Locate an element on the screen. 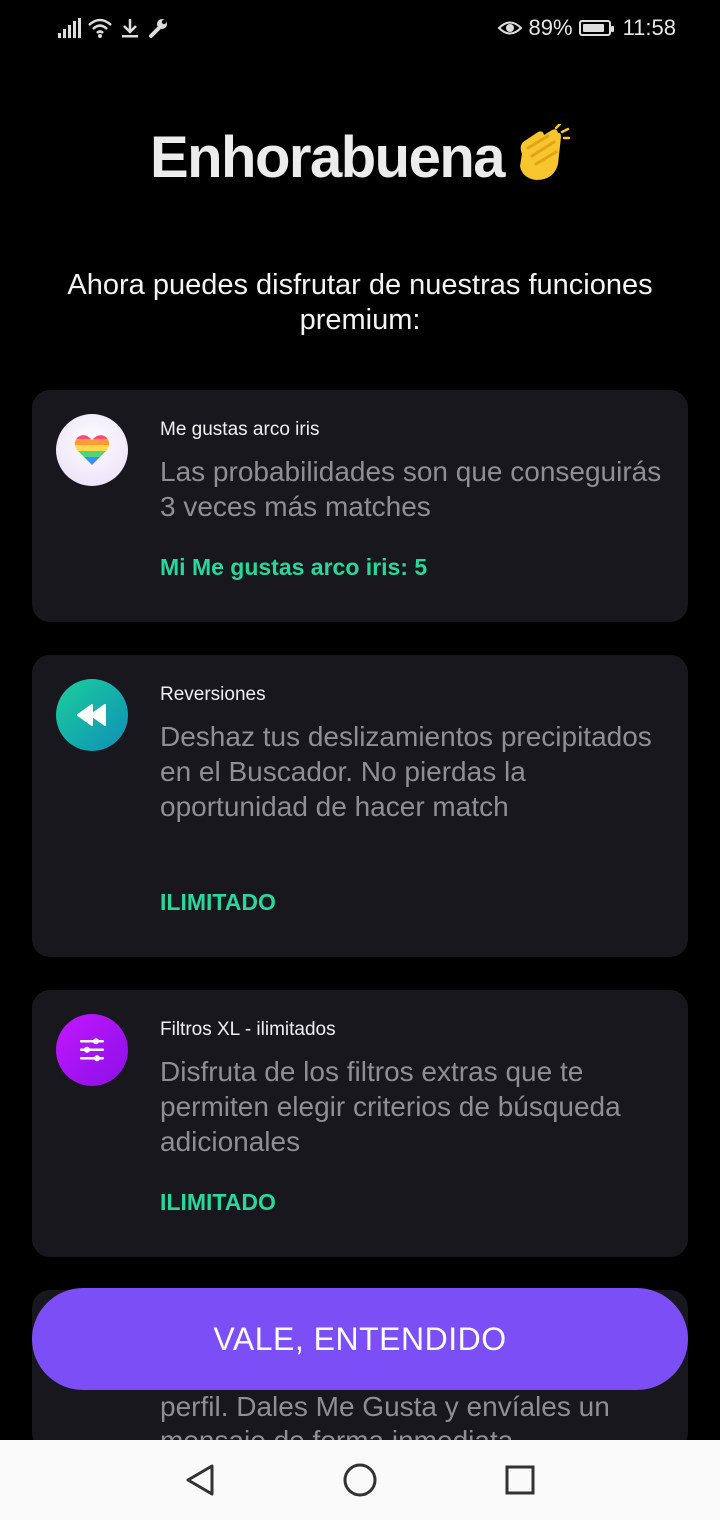 The height and width of the screenshot is (1520, 720). wifi-icon is located at coordinates (100, 28).